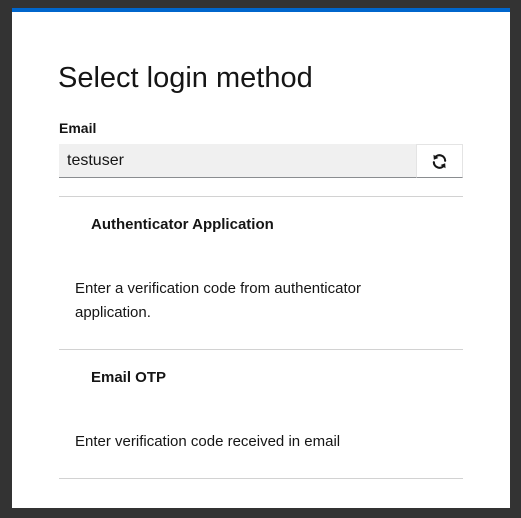 This screenshot has width=521, height=518. I want to click on restart-login-button, so click(439, 161).